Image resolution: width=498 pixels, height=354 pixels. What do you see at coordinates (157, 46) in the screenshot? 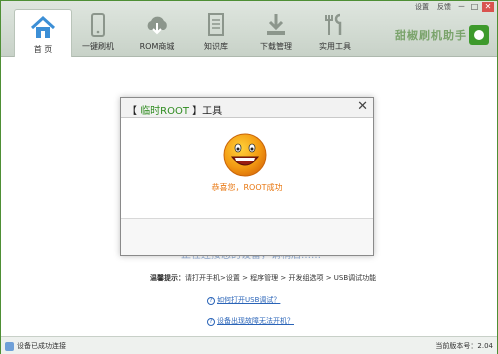
I see `tab-rom-store-label: ROM商城` at bounding box center [157, 46].